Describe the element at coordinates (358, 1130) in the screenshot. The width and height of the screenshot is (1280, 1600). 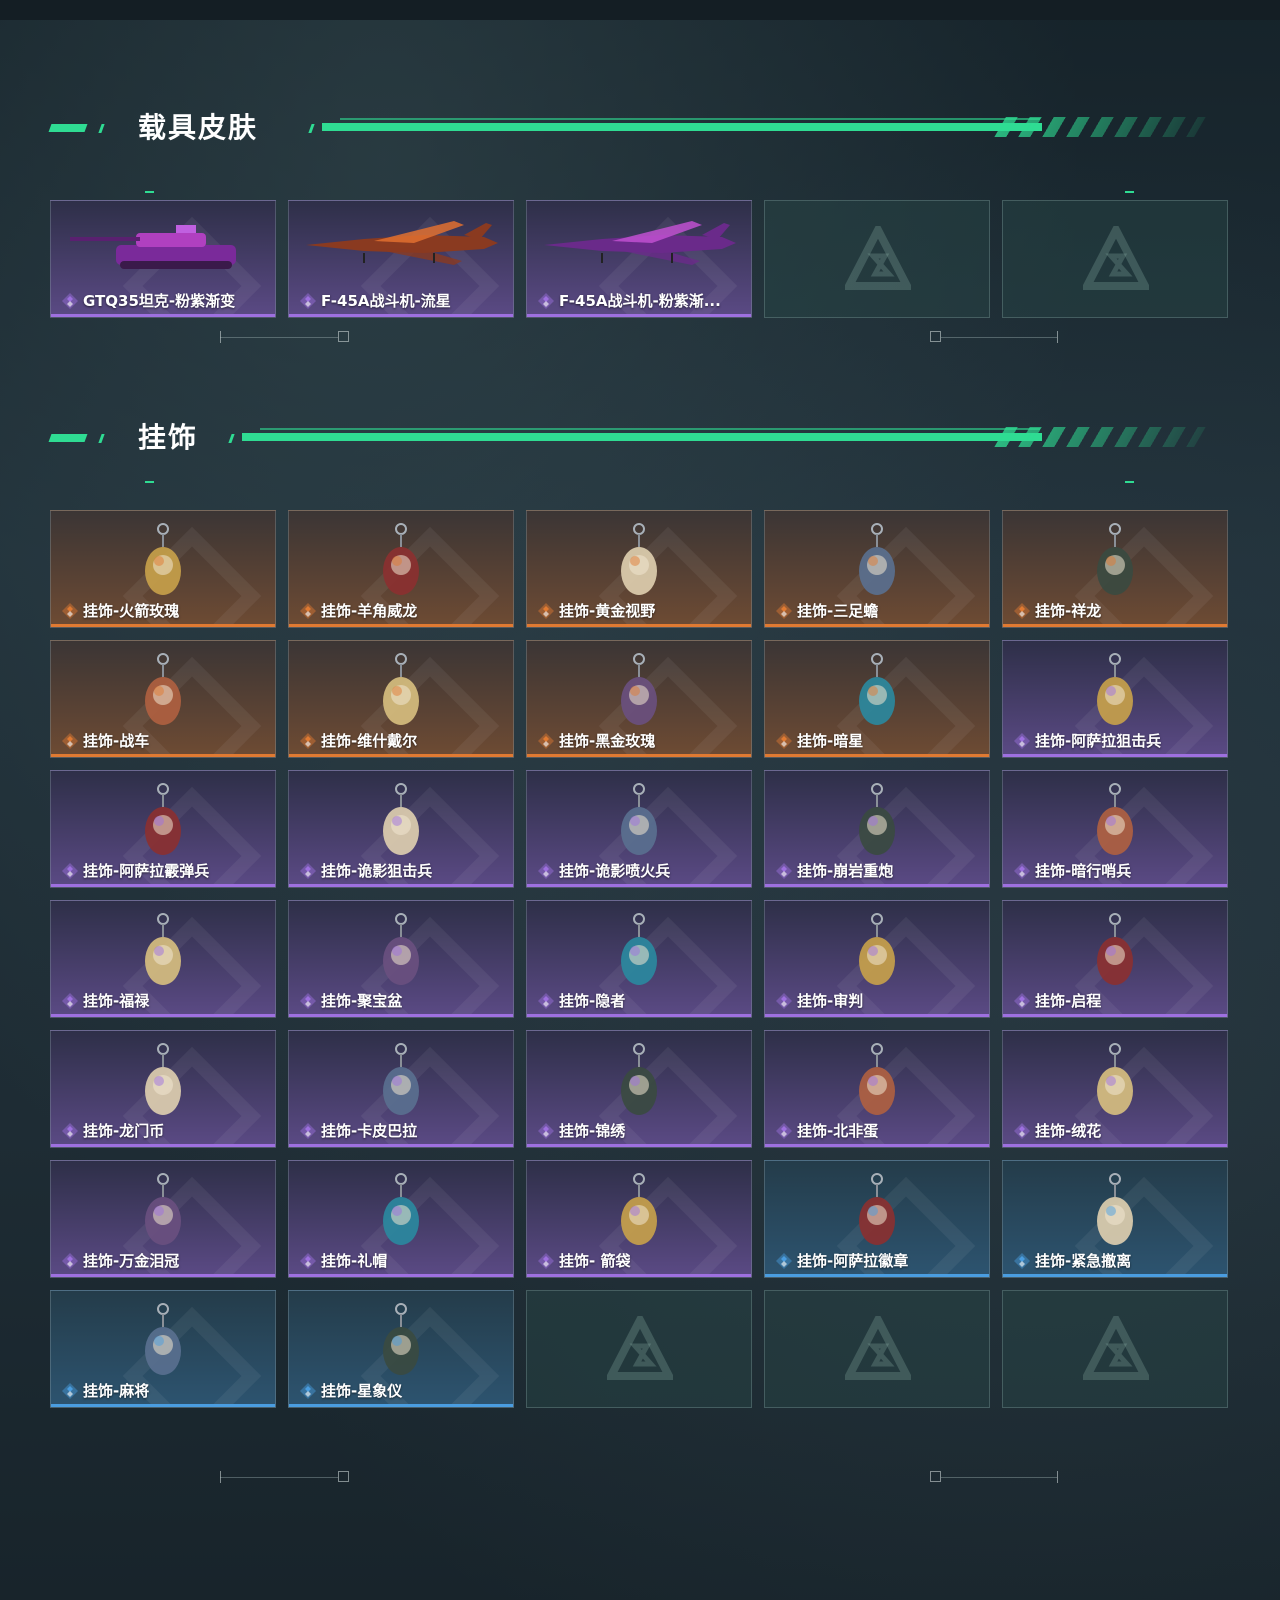
I see `card-label: 挂饰-卡皮巴拉` at that location.